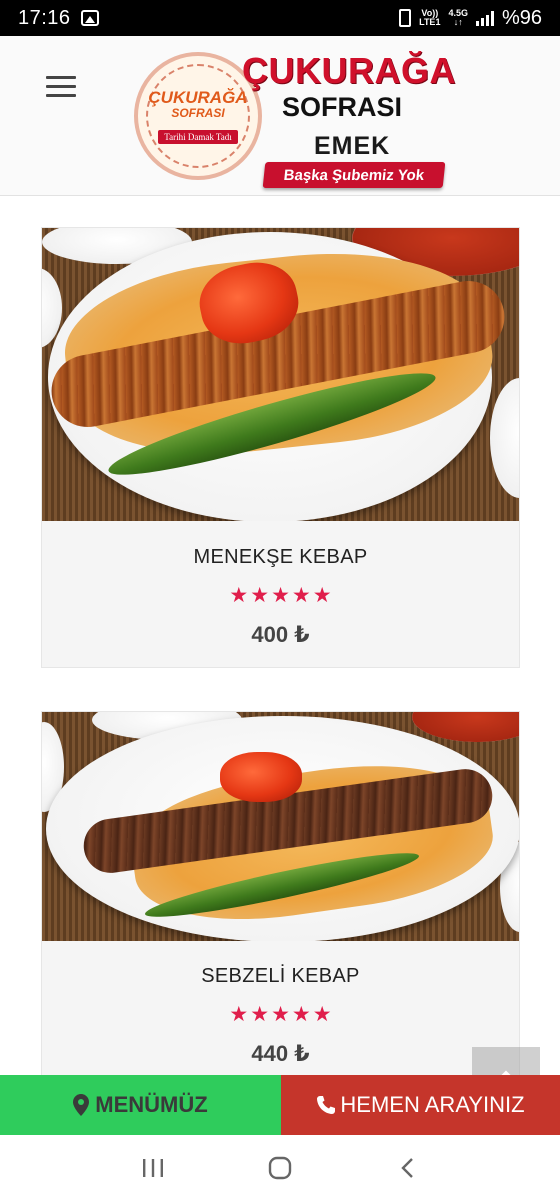 Image resolution: width=560 pixels, height=1200 pixels. What do you see at coordinates (151, 1104) in the screenshot?
I see `menu-button-label: MENÜMÜZ` at bounding box center [151, 1104].